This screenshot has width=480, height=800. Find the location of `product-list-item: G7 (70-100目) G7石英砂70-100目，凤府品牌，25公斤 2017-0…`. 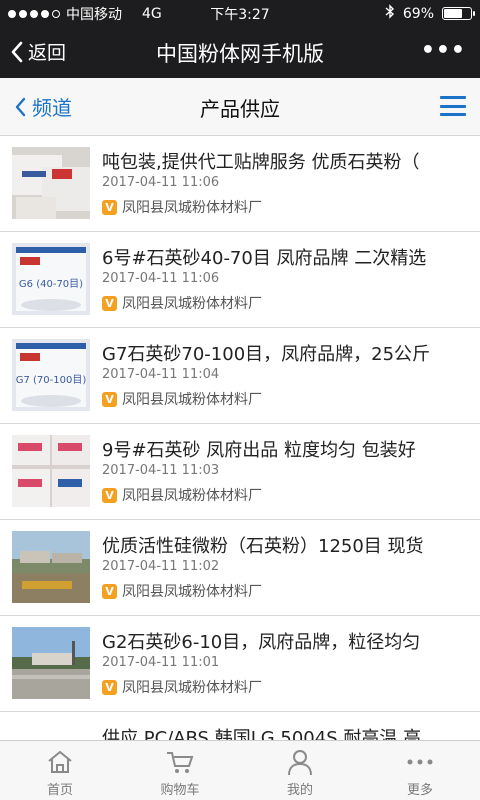

product-list-item: G7 (70-100目) G7石英砂70-100目，凤府品牌，25公斤 2017-0… is located at coordinates (240, 376).